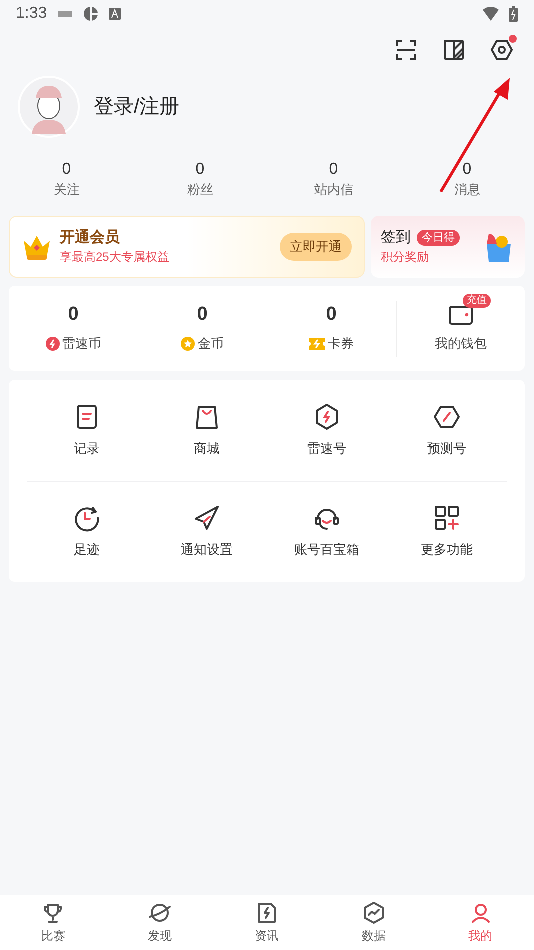  What do you see at coordinates (327, 448) in the screenshot?
I see `tool-label: 雷速号` at bounding box center [327, 448].